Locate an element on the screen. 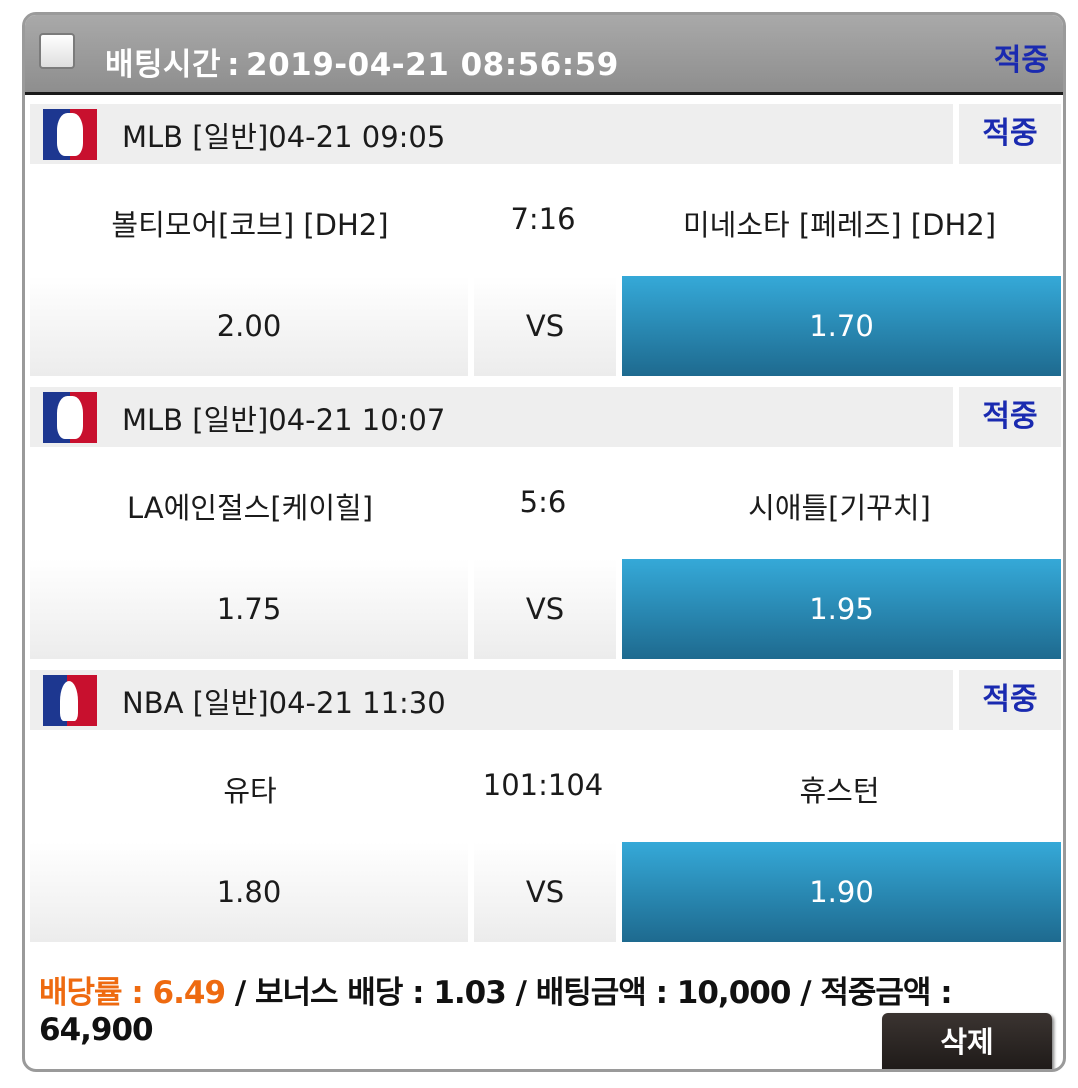 The width and height of the screenshot is (1078, 1088). select-checkbox is located at coordinates (57, 51).